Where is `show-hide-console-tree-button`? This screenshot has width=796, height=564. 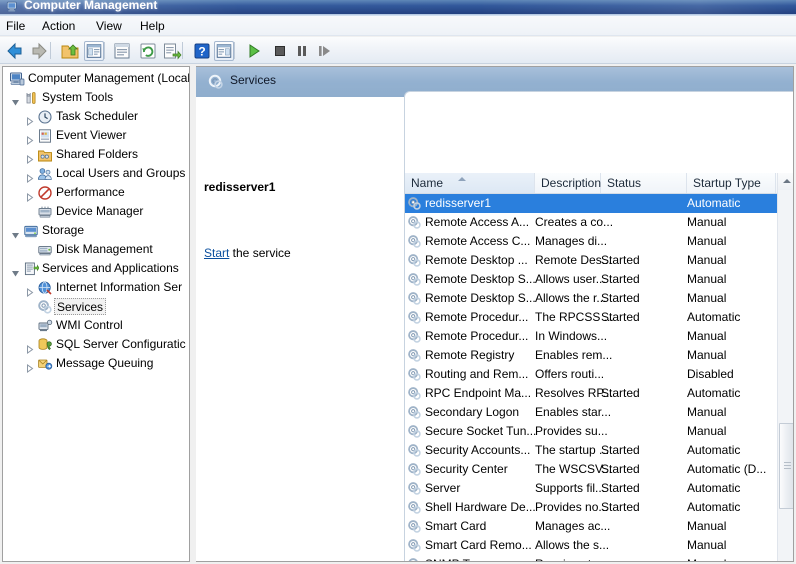 show-hide-console-tree-button is located at coordinates (94, 51).